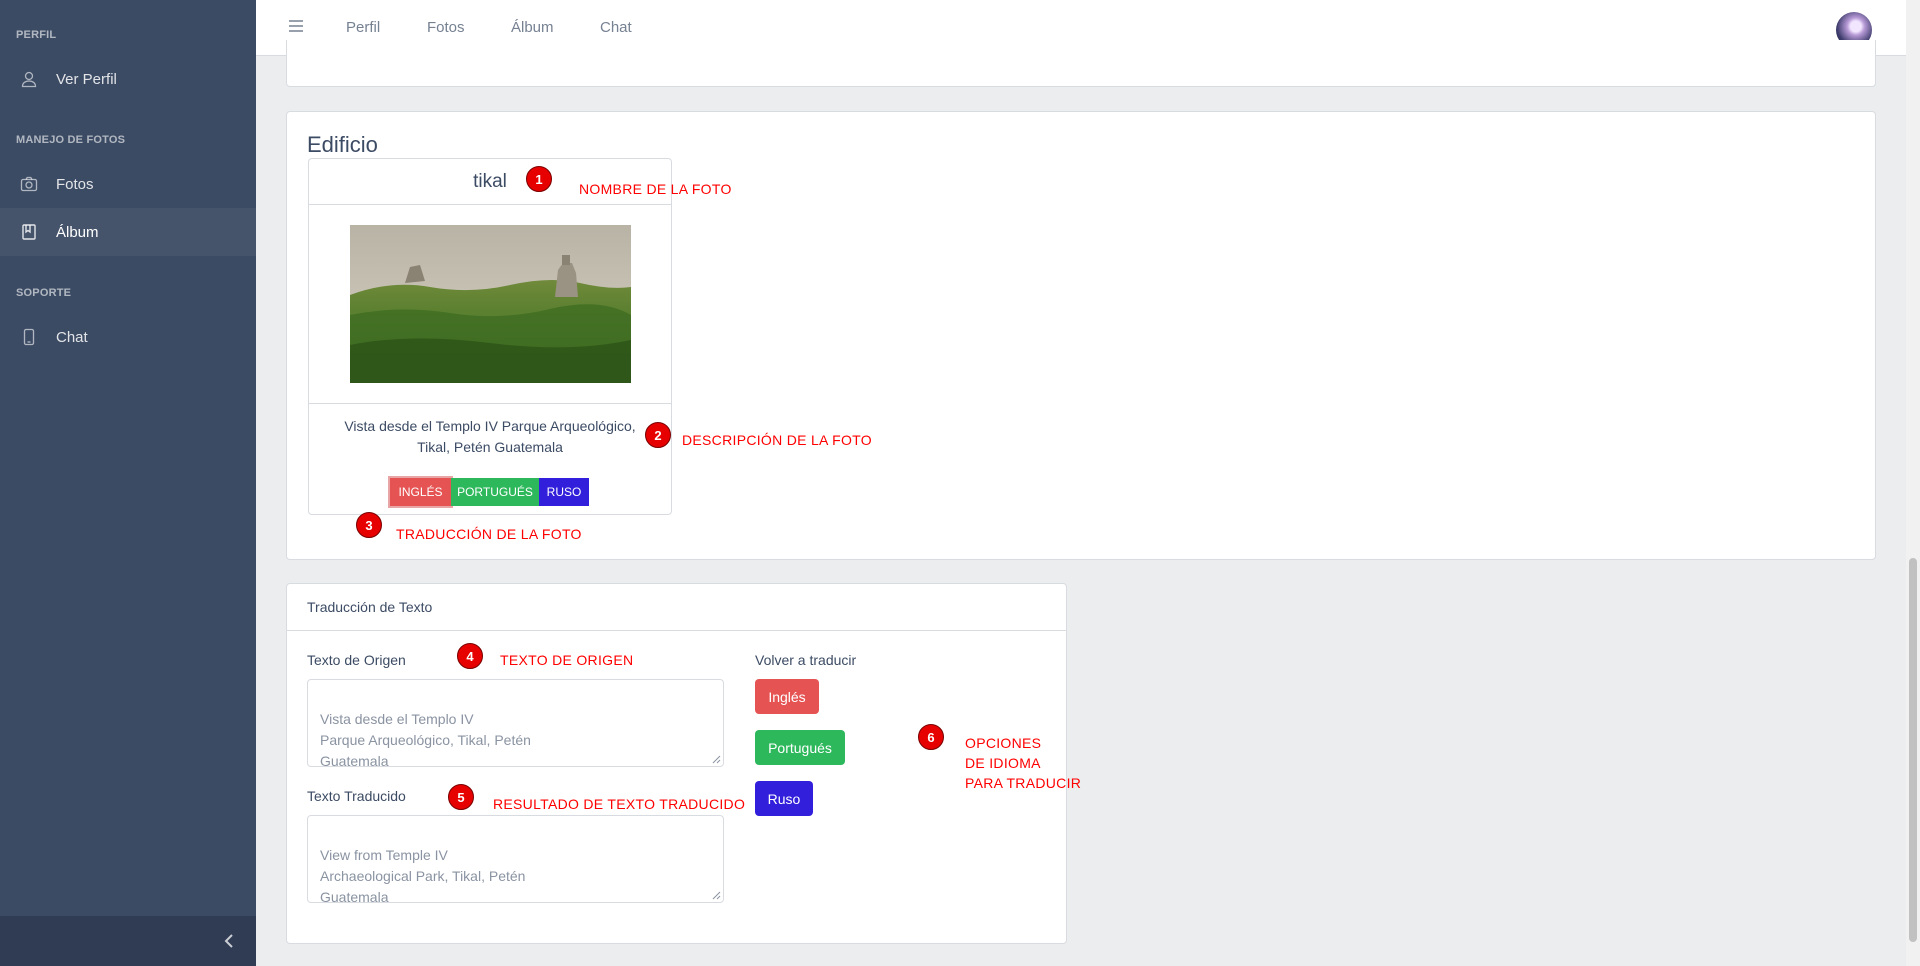  I want to click on annotation-note-5: RESULTADO DE TEXTO TRADUCIDO, so click(619, 804).